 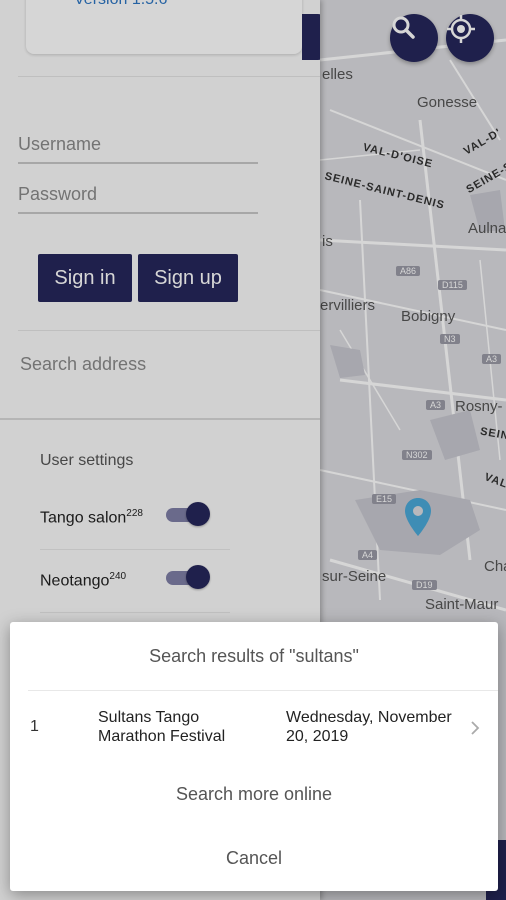 What do you see at coordinates (34, 726) in the screenshot?
I see `result-index: 1` at bounding box center [34, 726].